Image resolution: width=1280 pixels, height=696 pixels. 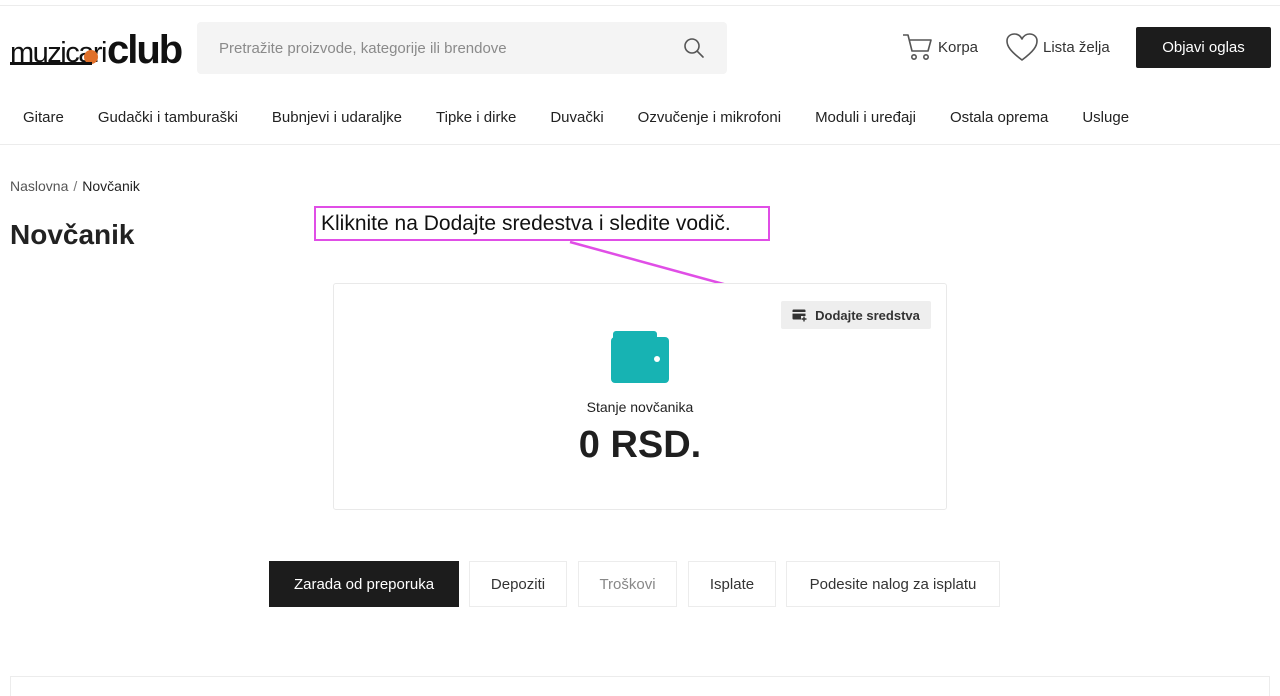 I want to click on search-icon, so click(x=694, y=48).